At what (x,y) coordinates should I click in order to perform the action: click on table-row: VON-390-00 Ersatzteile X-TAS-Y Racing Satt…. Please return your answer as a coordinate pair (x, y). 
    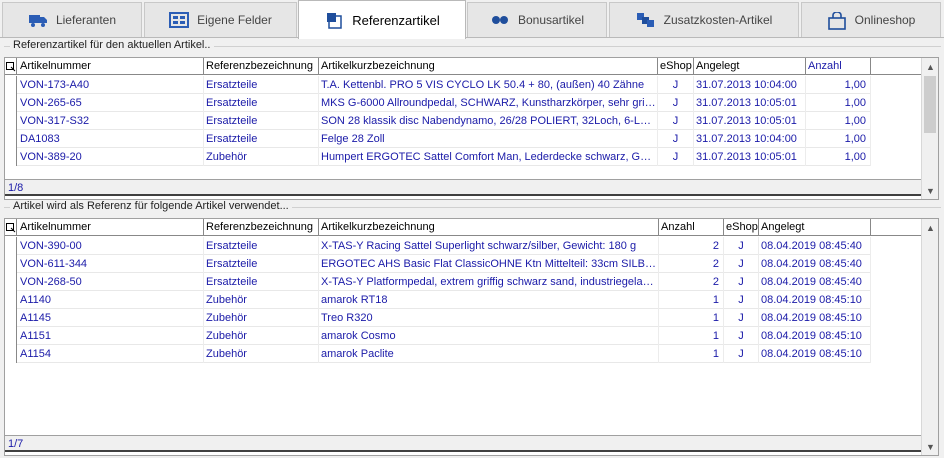
    Looking at the image, I should click on (438, 246).